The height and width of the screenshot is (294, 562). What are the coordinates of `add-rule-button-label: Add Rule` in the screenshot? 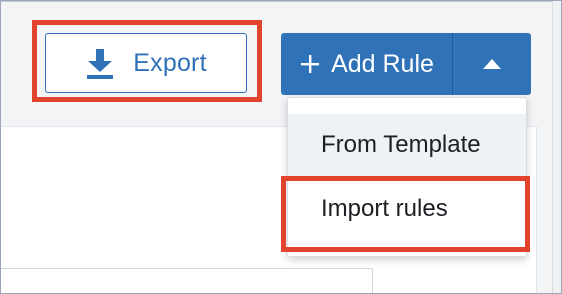 It's located at (382, 63).